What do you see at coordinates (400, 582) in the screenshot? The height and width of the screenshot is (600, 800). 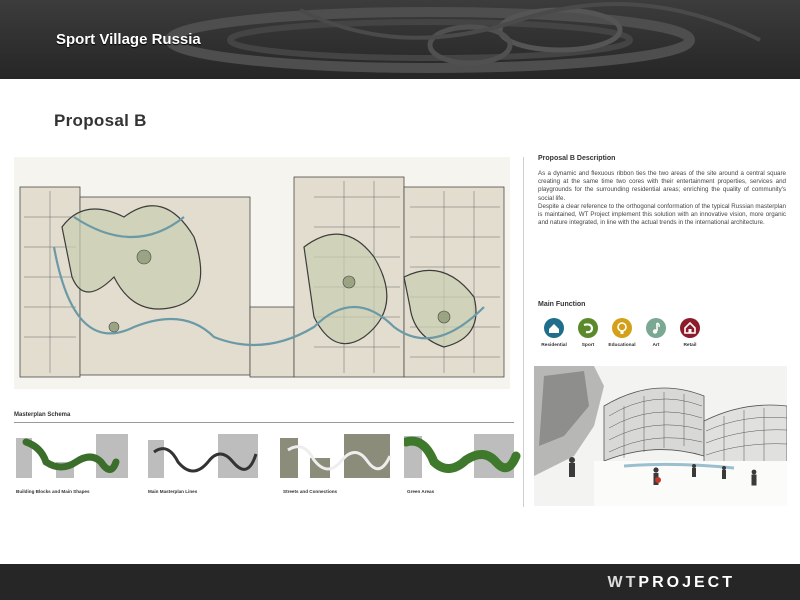 I see `footer-bar: WTPROJECT` at bounding box center [400, 582].